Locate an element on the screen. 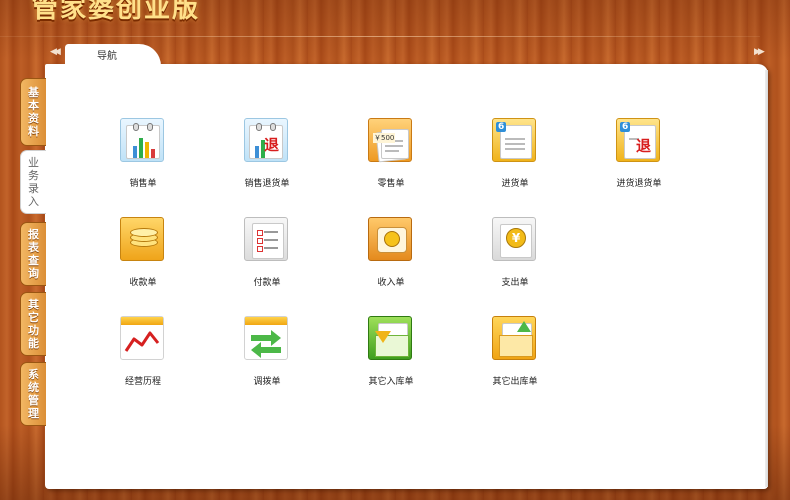 The height and width of the screenshot is (500, 790). transfer-order-label: 调拨单 is located at coordinates (267, 382).